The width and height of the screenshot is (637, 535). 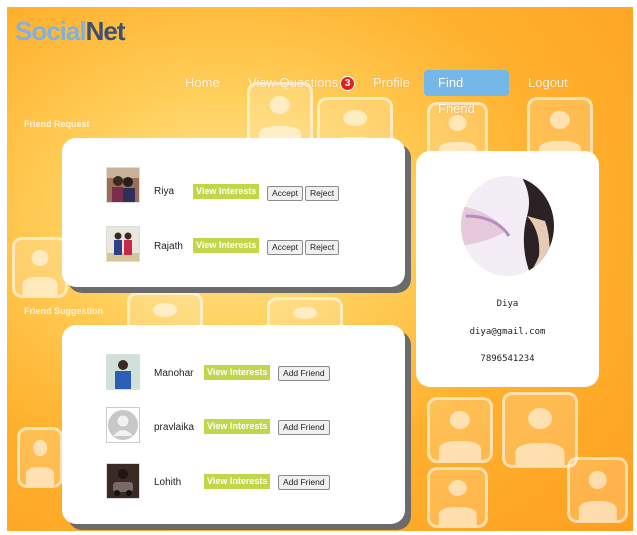 I want to click on avatar-pravlaika, so click(x=123, y=425).